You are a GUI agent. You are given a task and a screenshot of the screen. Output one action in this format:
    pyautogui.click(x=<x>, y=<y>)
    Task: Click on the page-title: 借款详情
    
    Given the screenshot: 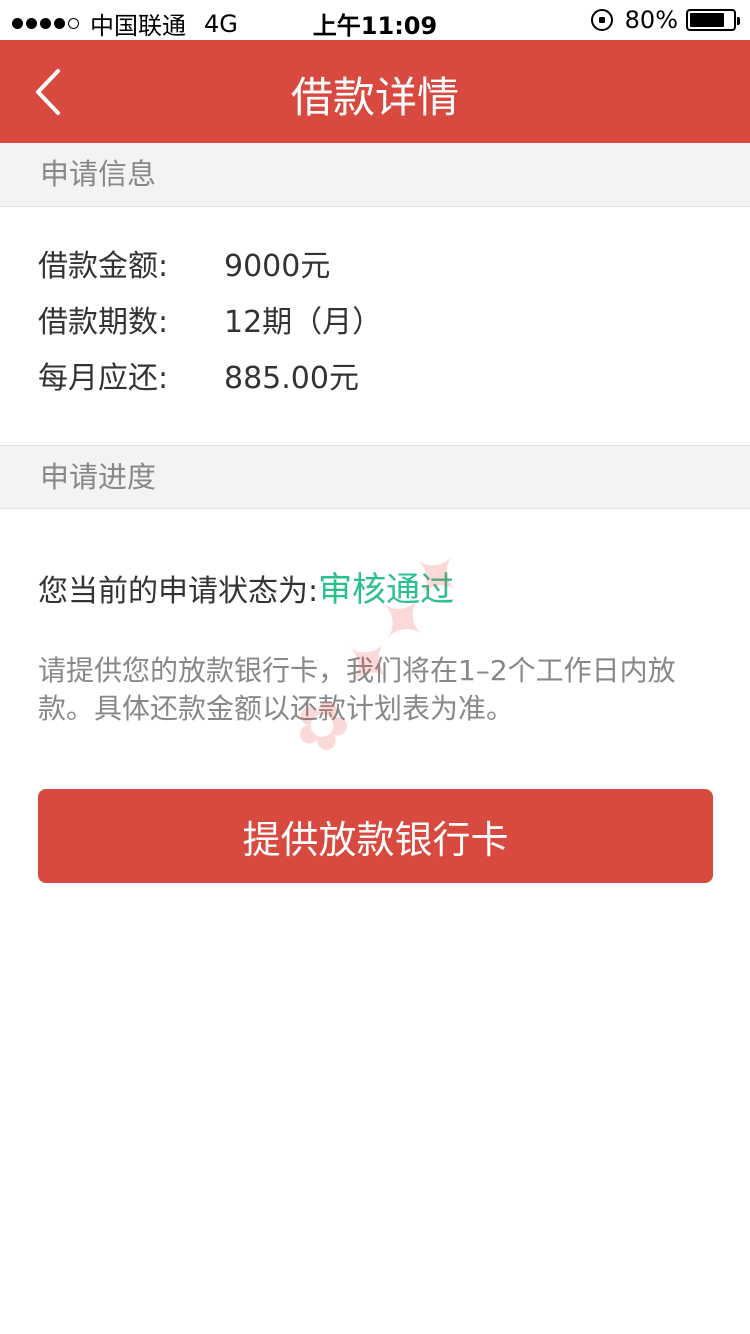 What is the action you would take?
    pyautogui.click(x=374, y=97)
    